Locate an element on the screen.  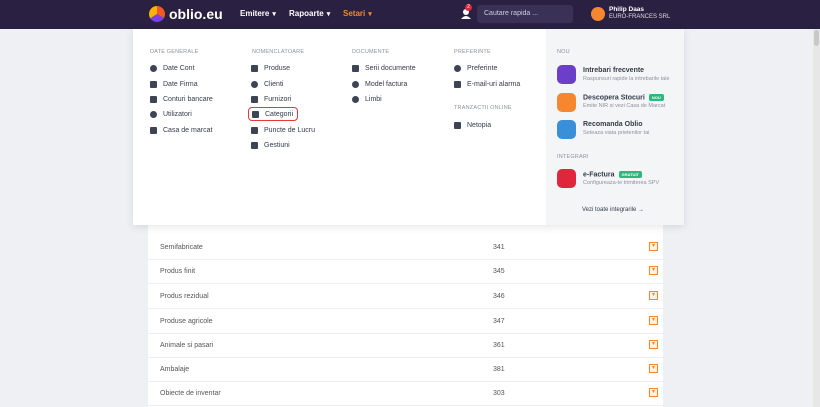
category-name: Produs rezidual is located at coordinates (184, 296).